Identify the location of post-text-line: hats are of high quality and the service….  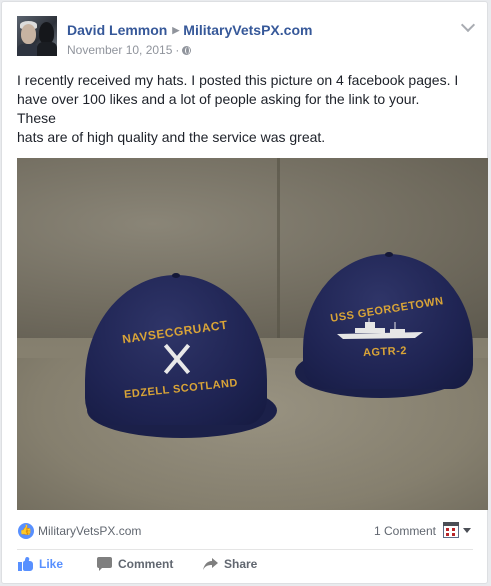
(171, 137).